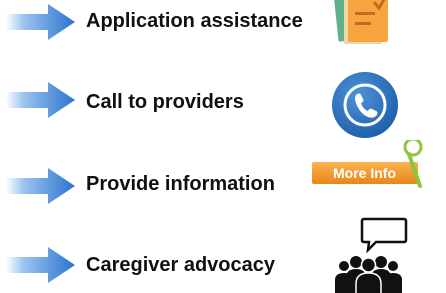  Describe the element at coordinates (180, 184) in the screenshot. I see `service-label: Provide information` at that location.